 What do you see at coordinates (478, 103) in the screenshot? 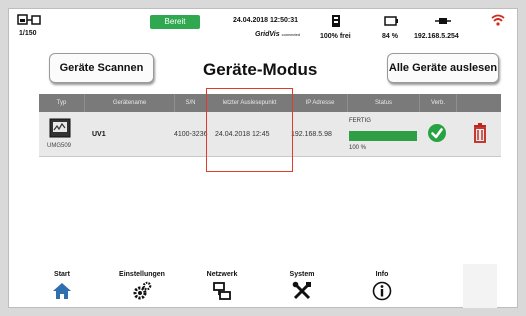
I see `column-header-actions` at bounding box center [478, 103].